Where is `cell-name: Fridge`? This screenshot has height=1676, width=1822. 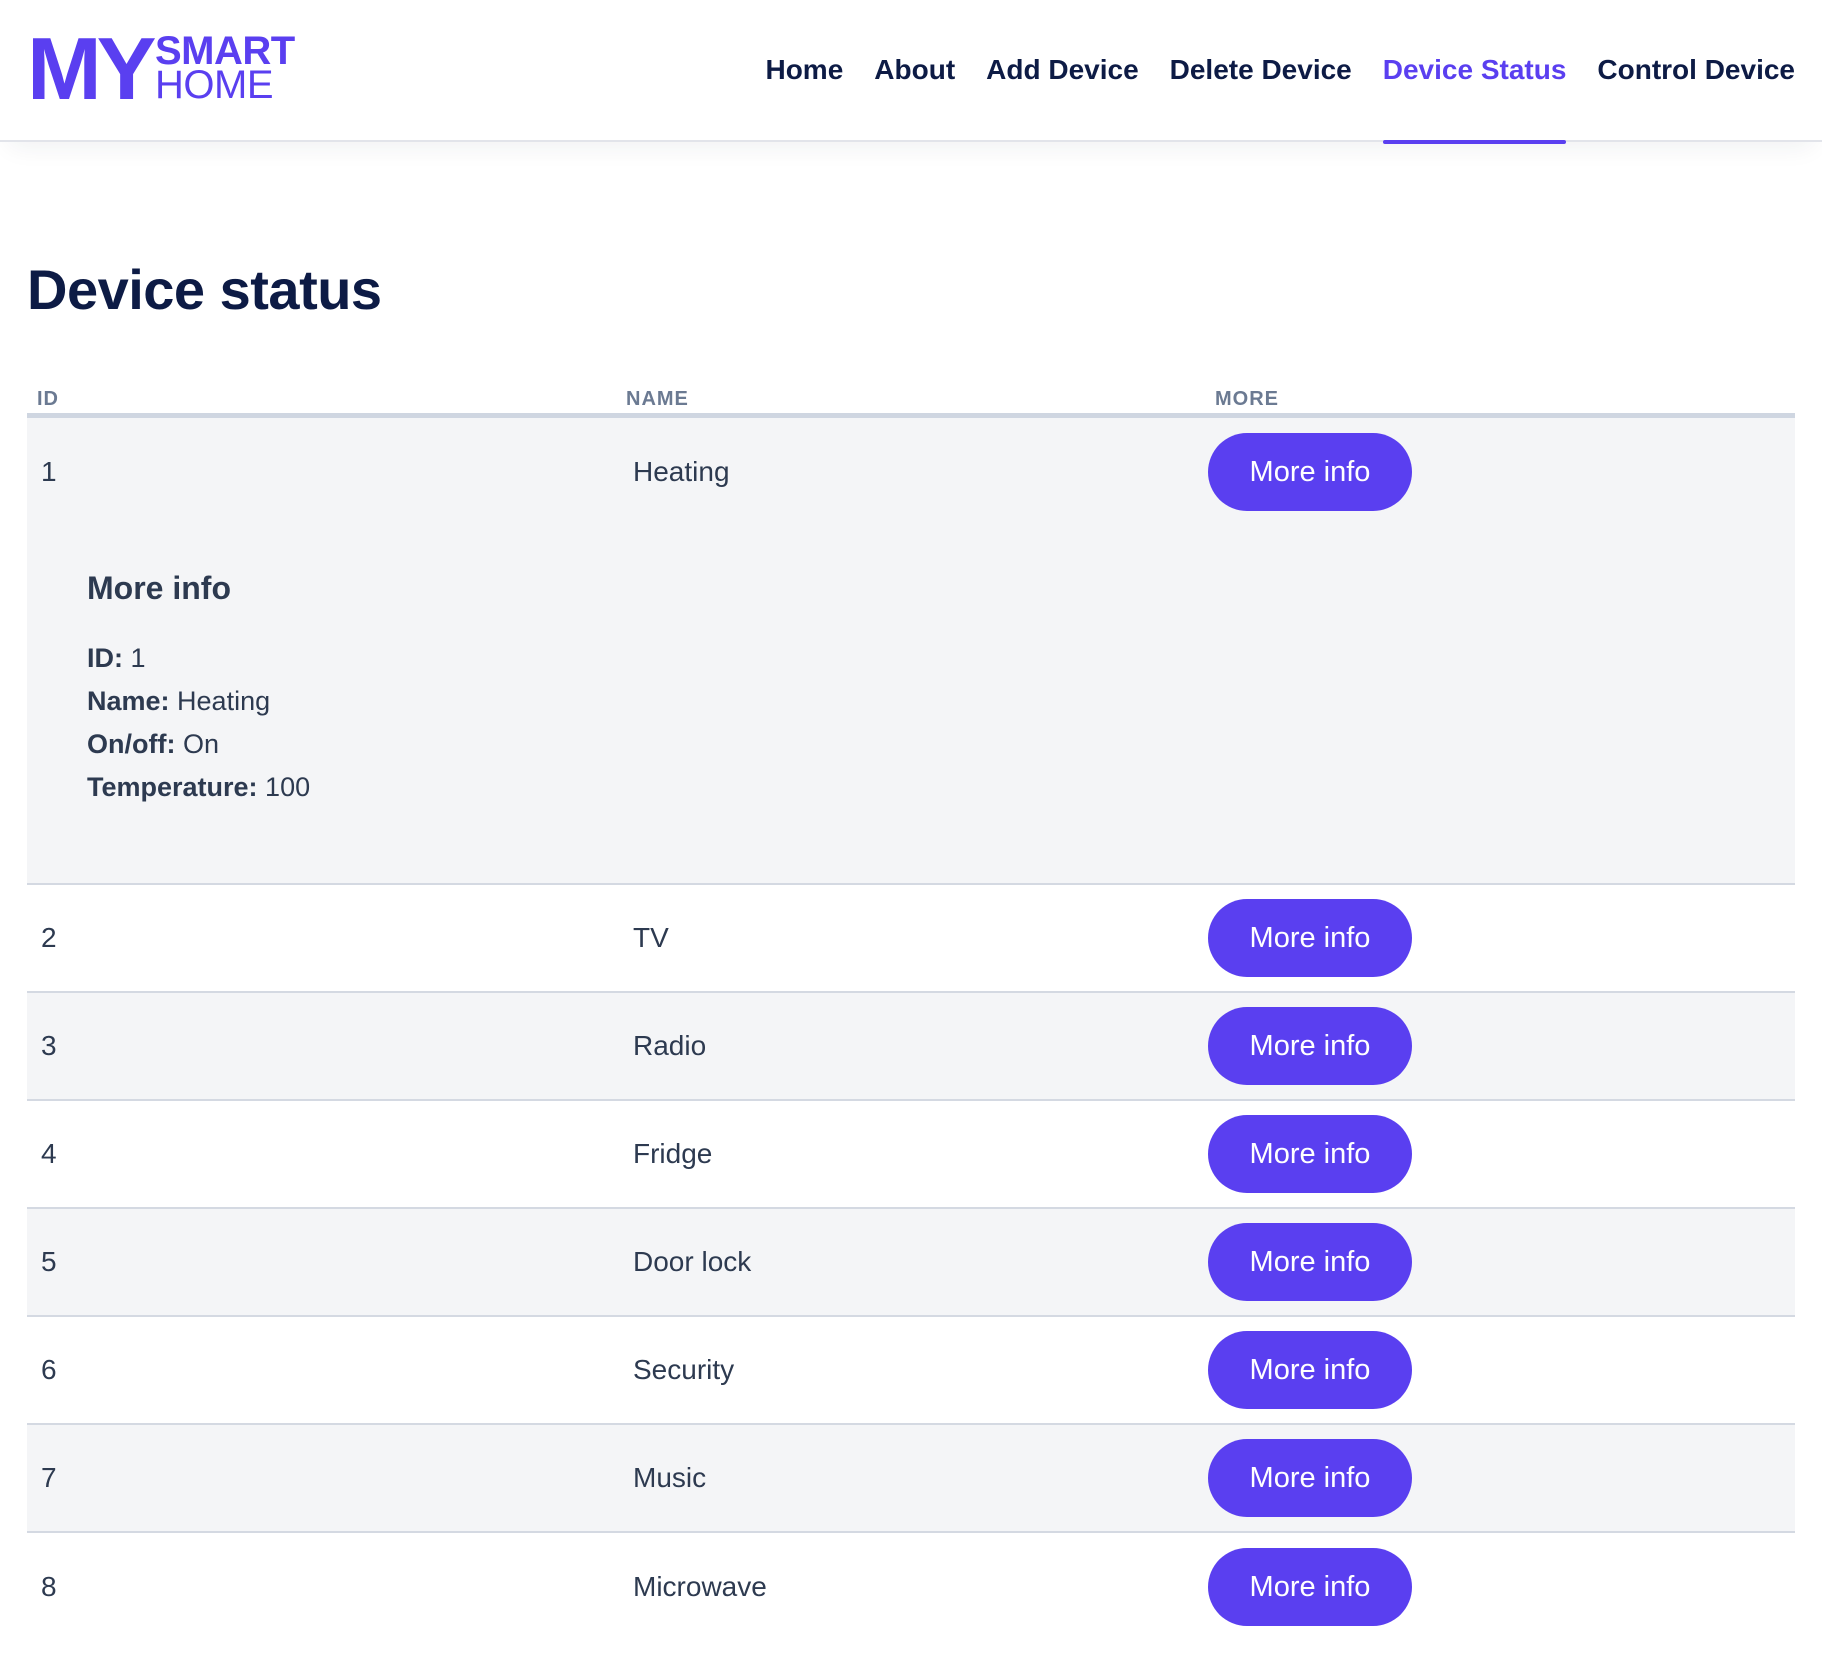 cell-name: Fridge is located at coordinates (673, 1153).